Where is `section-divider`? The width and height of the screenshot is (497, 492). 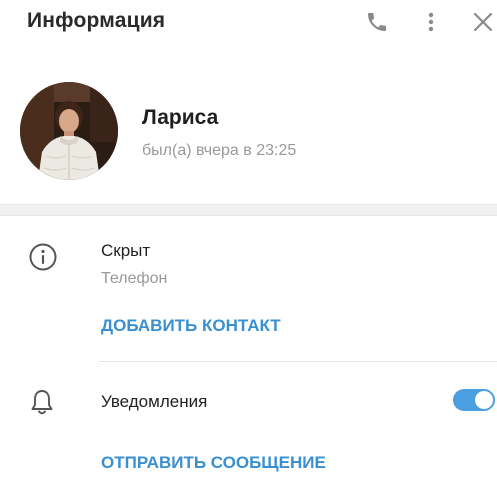 section-divider is located at coordinates (248, 210).